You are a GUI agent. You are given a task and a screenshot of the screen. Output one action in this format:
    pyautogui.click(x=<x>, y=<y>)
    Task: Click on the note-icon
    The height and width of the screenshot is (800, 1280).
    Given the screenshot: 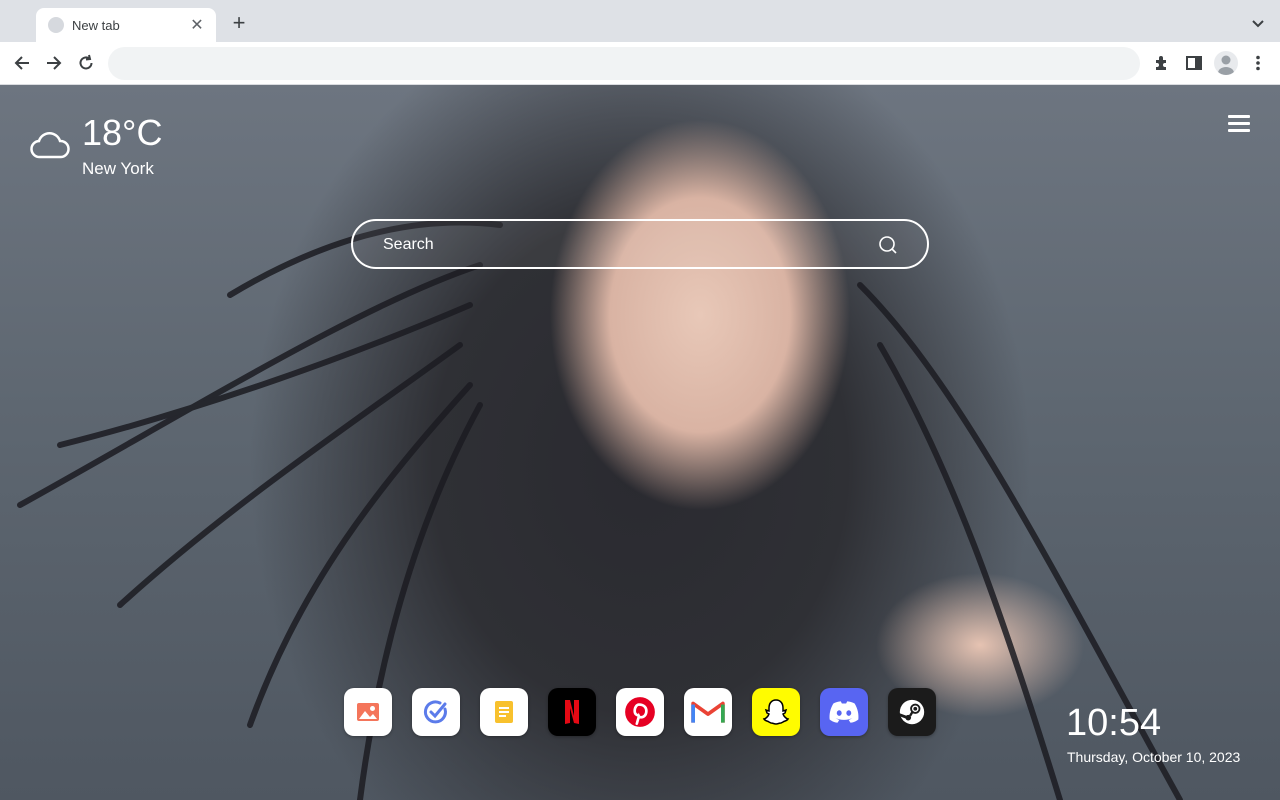 What is the action you would take?
    pyautogui.click(x=504, y=712)
    